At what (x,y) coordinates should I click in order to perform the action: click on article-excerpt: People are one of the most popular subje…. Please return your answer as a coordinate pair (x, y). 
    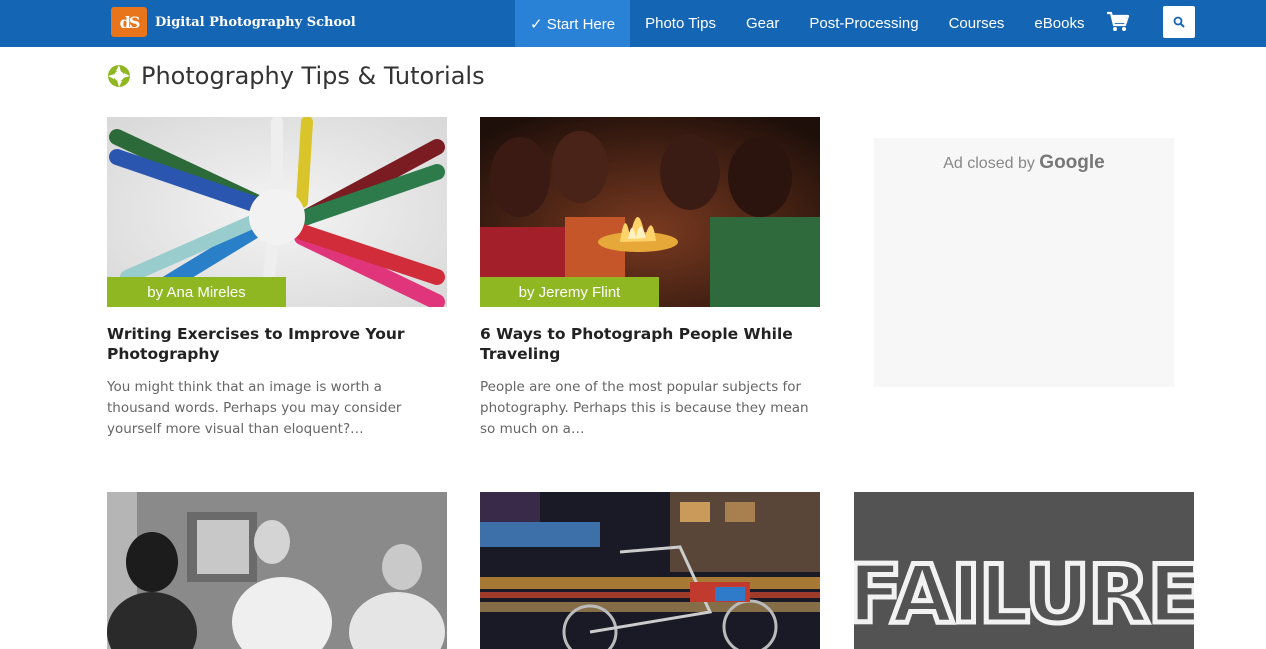
    Looking at the image, I should click on (644, 408).